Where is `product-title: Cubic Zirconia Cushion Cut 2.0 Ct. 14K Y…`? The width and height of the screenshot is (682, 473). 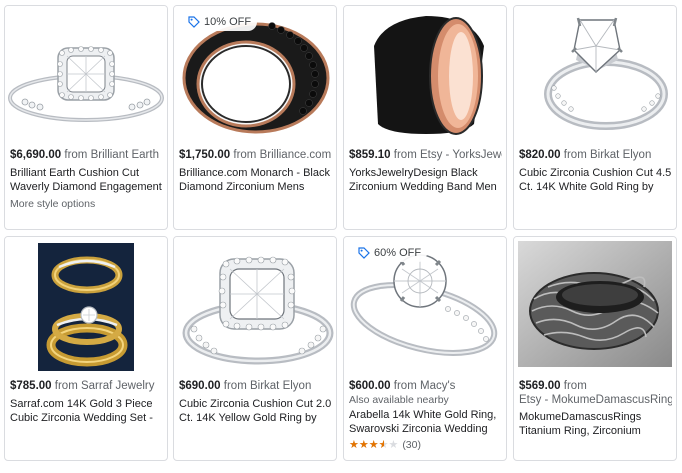
product-title: Cubic Zirconia Cushion Cut 2.0 Ct. 14K Y… is located at coordinates (255, 411).